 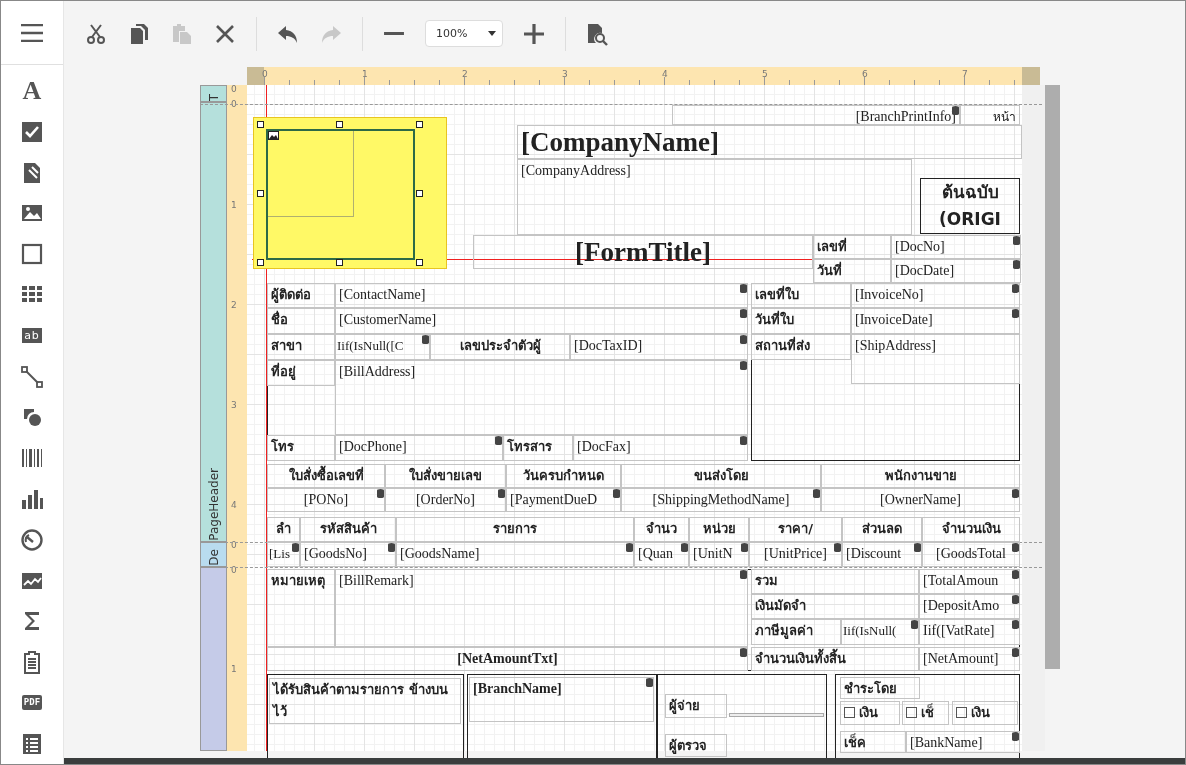 I want to click on field-label: วันที่, so click(x=852, y=271).